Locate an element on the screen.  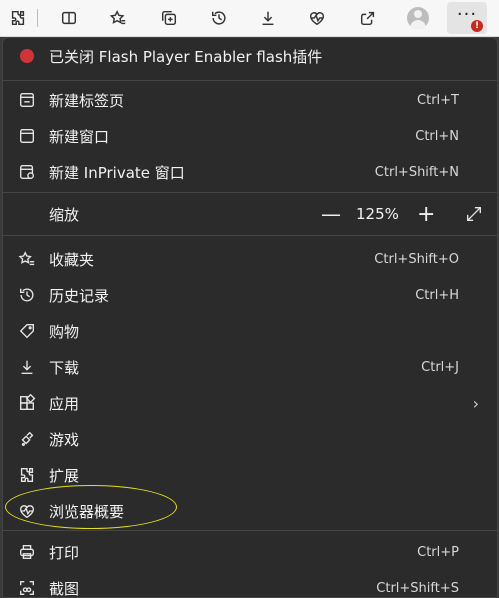
shortcut-label: Ctrl+H is located at coordinates (437, 295).